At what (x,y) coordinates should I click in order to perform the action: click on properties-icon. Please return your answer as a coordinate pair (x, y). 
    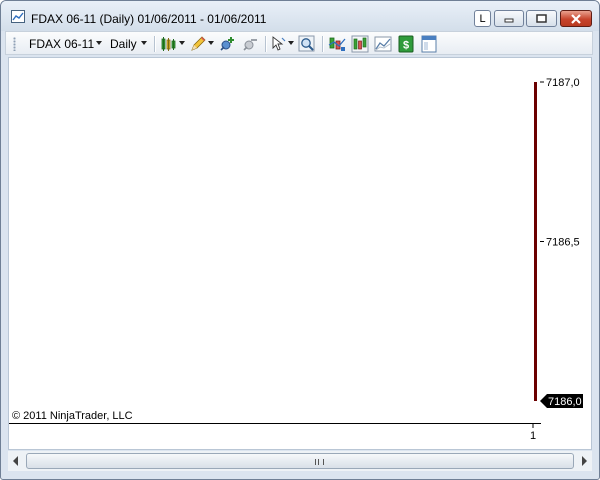
    Looking at the image, I should click on (429, 44).